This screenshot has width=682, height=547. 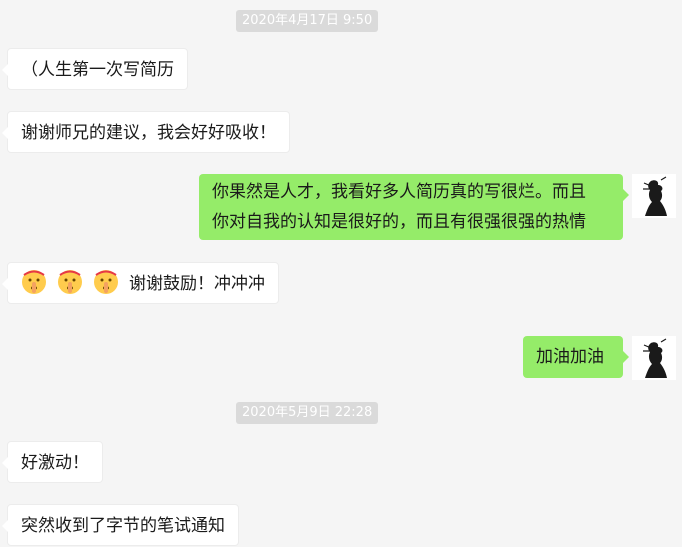 I want to click on message-text-line: 你果然是人才，我看好多人简历真的写很烂。而且, so click(x=399, y=192).